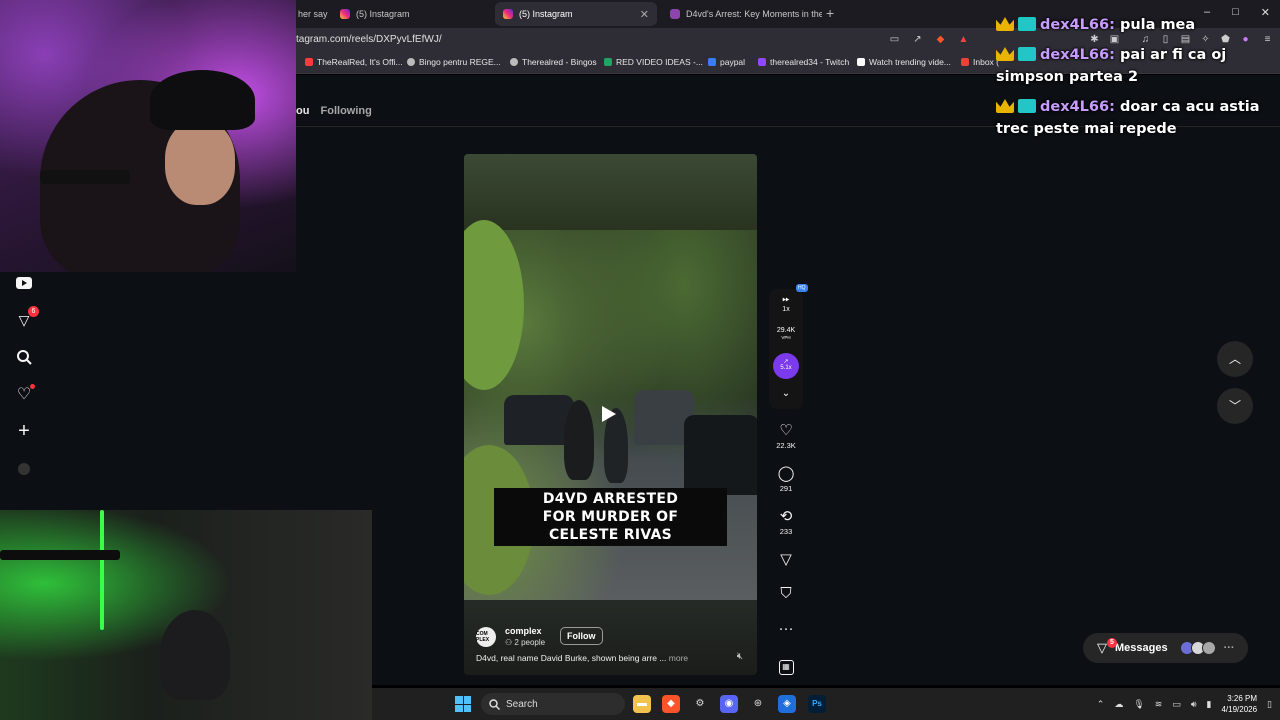  What do you see at coordinates (786, 393) in the screenshot?
I see `chevron-down-icon: ⌄` at bounding box center [786, 393].